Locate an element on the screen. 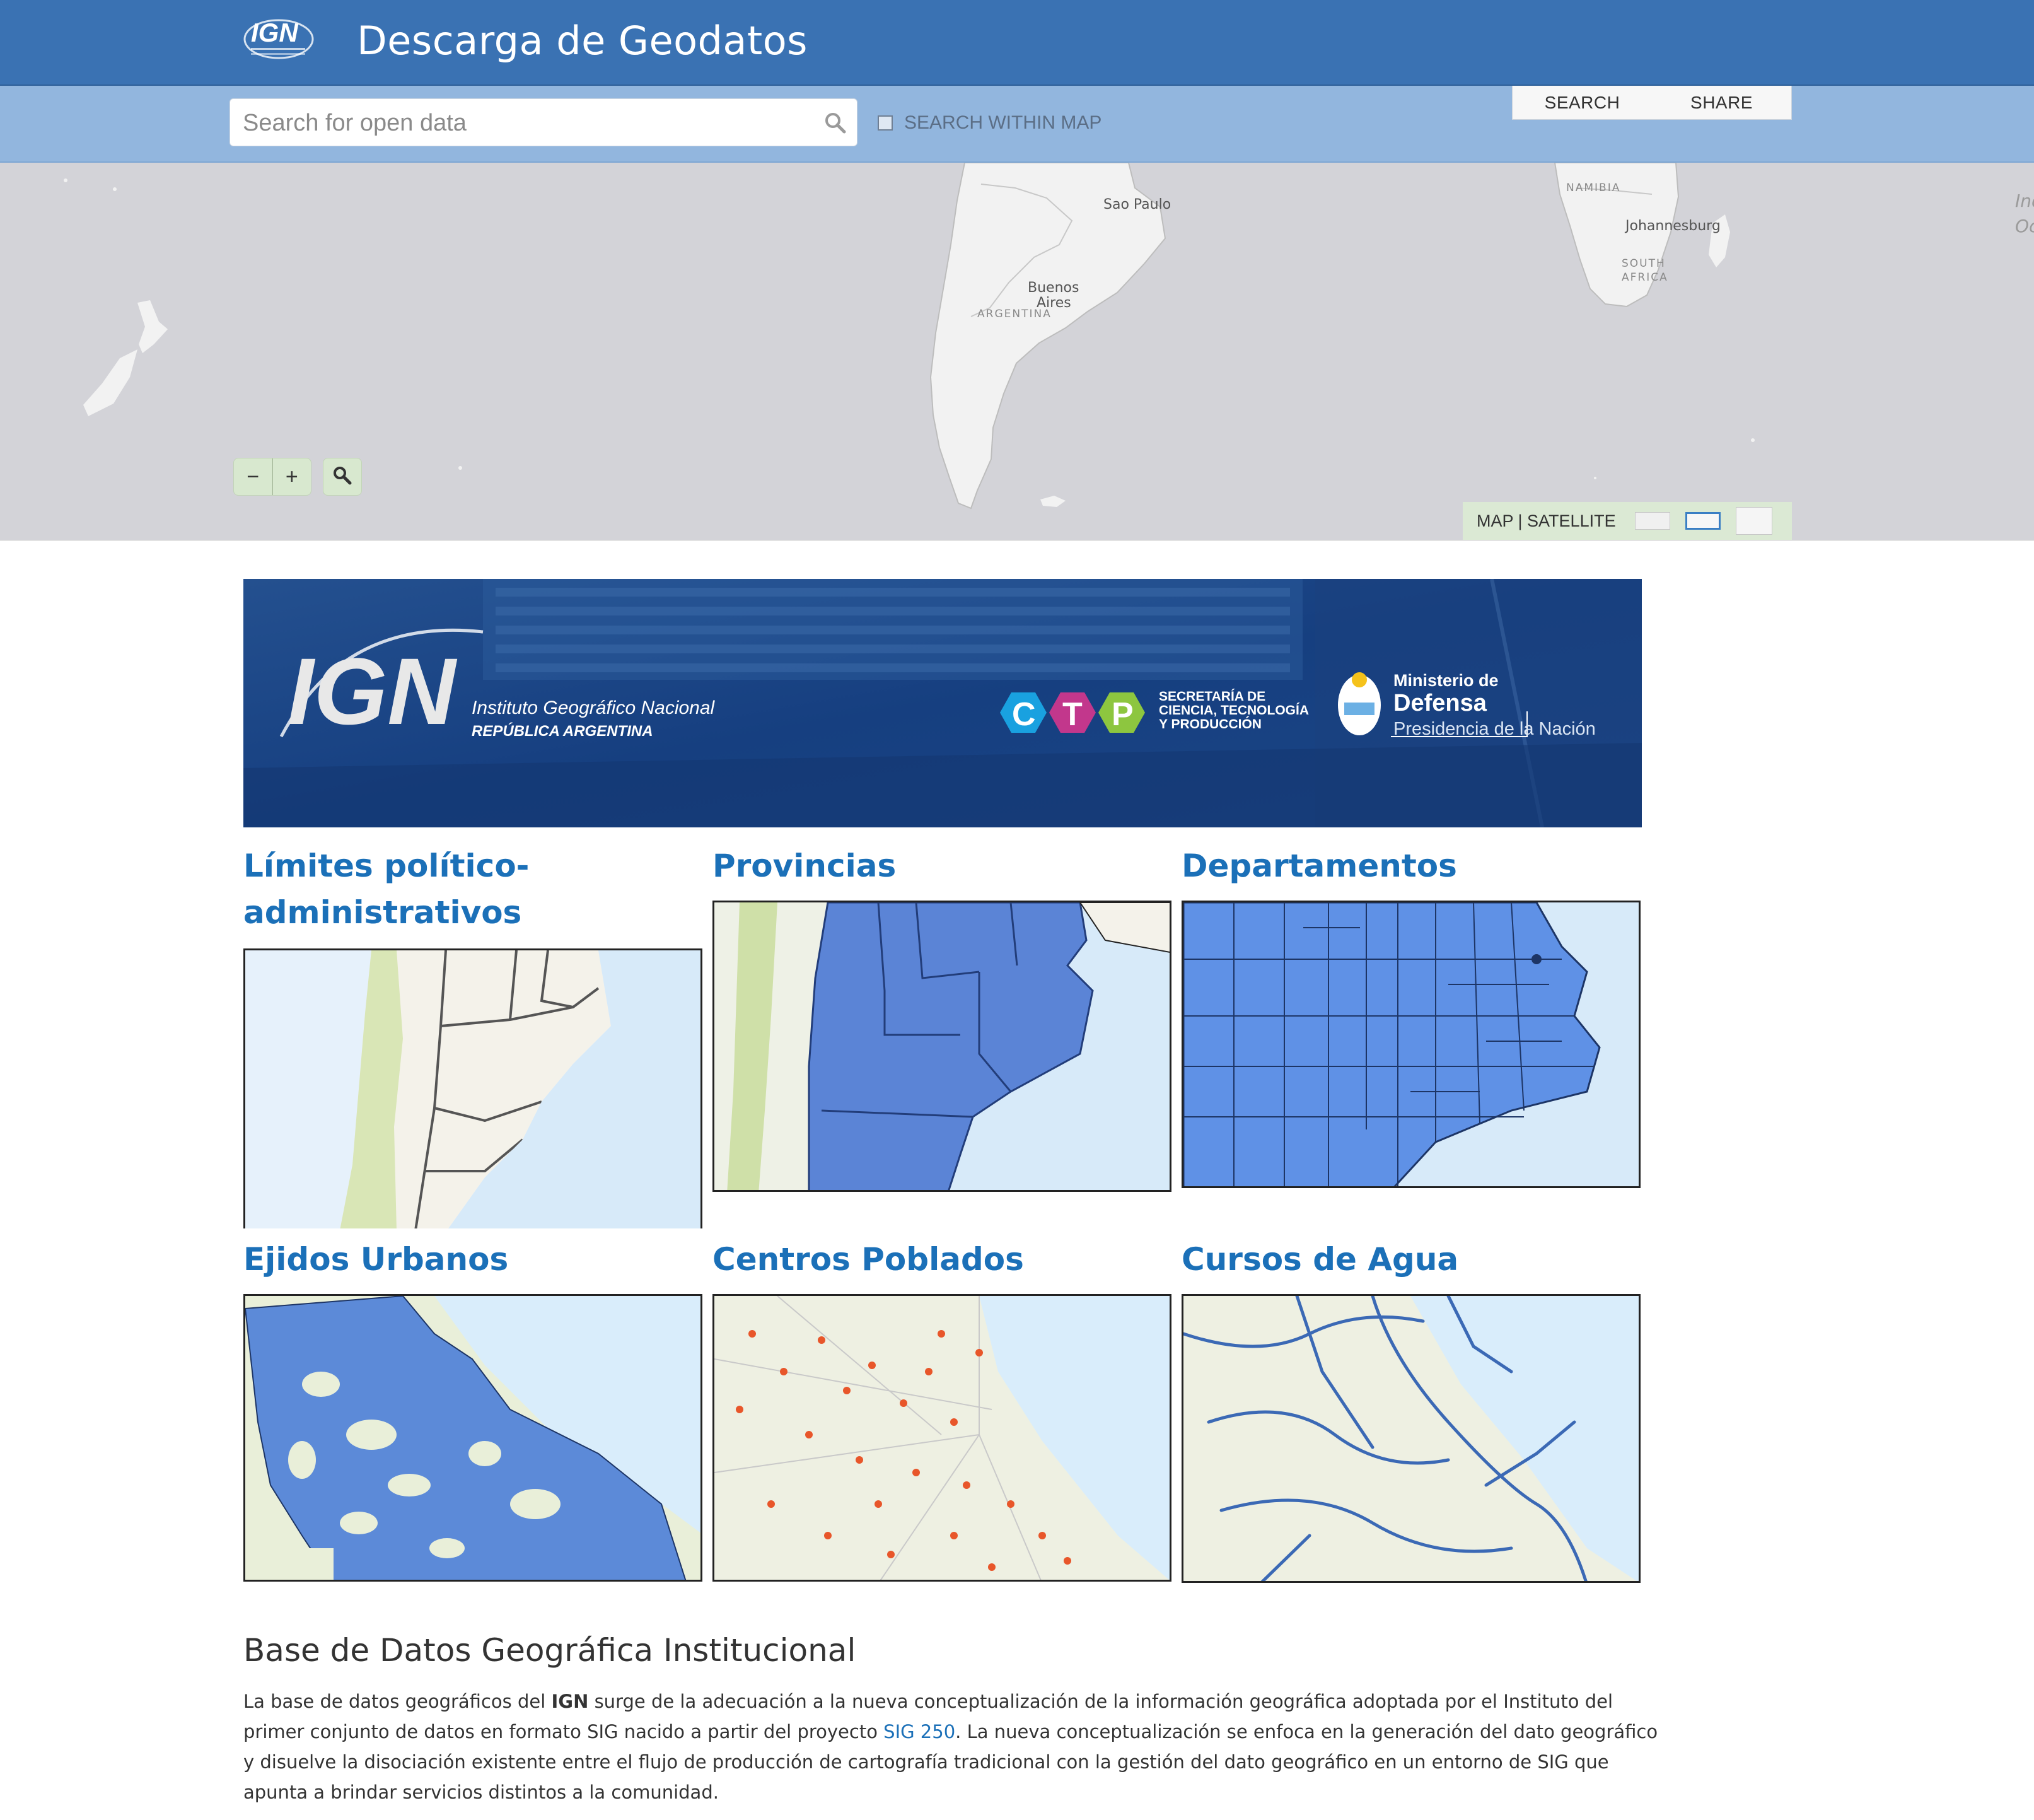 The image size is (2034, 1820). zoom-controls: − + is located at coordinates (272, 477).